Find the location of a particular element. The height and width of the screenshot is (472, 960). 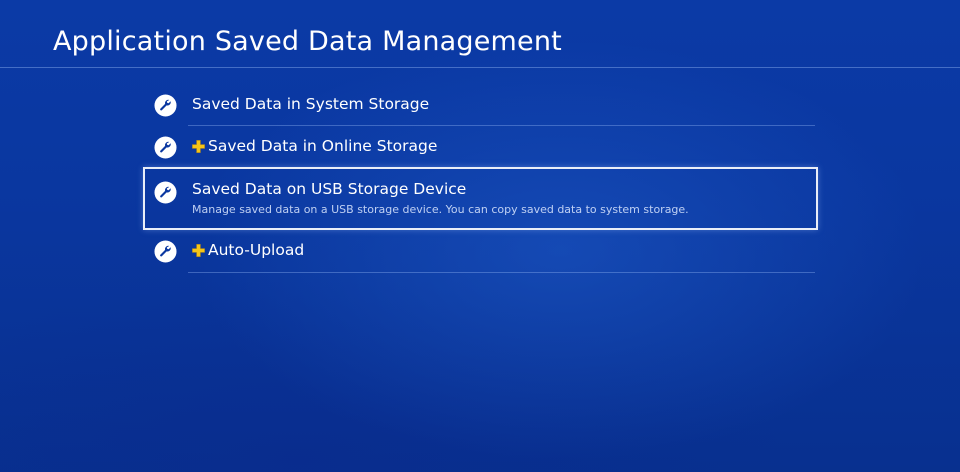

menu-item-saved-data-system-storage: Saved Data in System Storage is located at coordinates (480, 106).